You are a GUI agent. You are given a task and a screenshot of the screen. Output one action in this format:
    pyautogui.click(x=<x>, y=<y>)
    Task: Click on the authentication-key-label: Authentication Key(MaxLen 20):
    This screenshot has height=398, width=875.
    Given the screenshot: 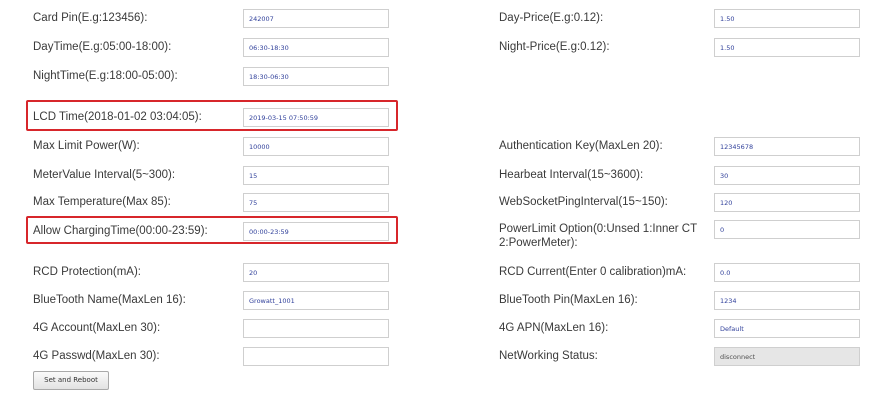 What is the action you would take?
    pyautogui.click(x=581, y=146)
    